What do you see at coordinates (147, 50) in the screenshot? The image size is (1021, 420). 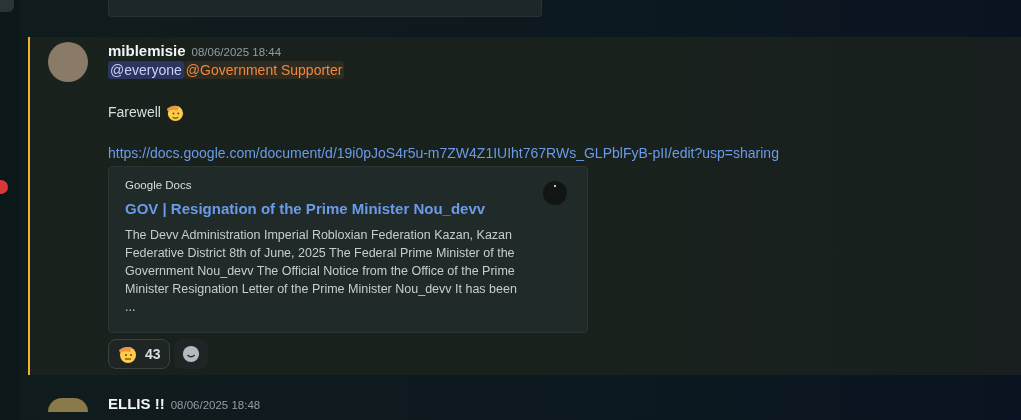 I see `author-name: miblemisie` at bounding box center [147, 50].